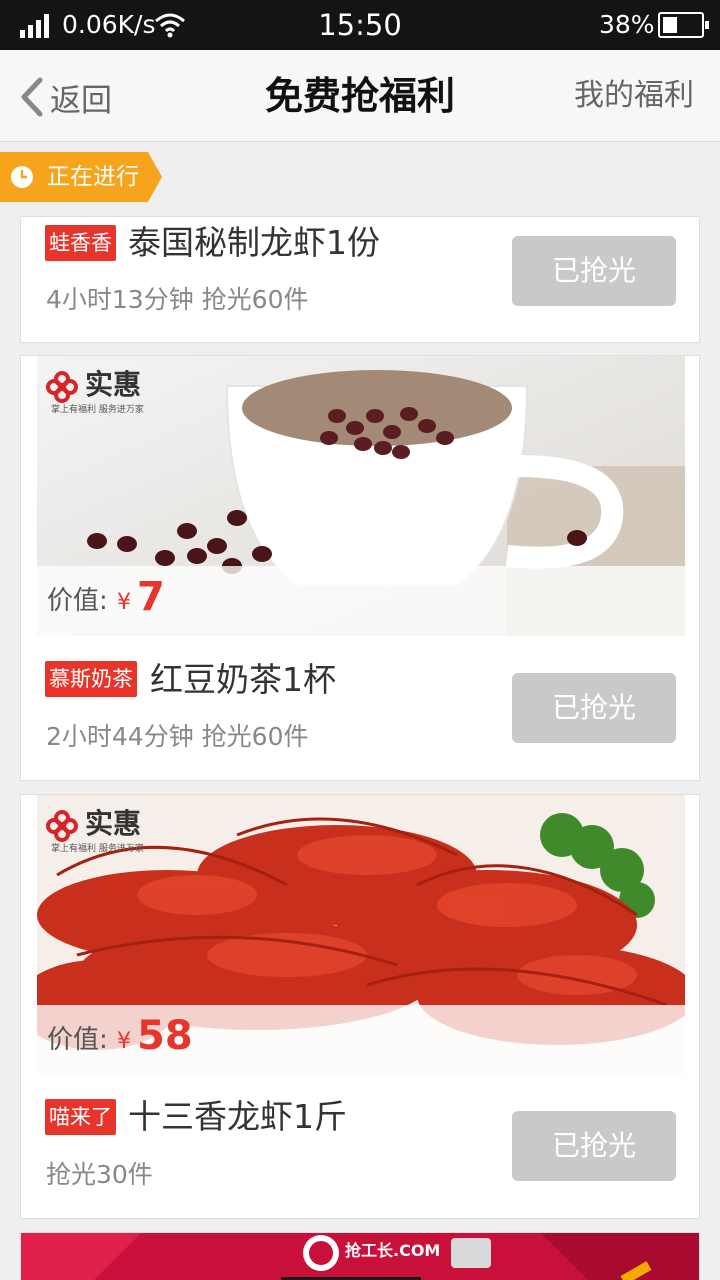 The width and height of the screenshot is (720, 1280). What do you see at coordinates (361, 1040) in the screenshot?
I see `price-bar: 价值: ¥ 58` at bounding box center [361, 1040].